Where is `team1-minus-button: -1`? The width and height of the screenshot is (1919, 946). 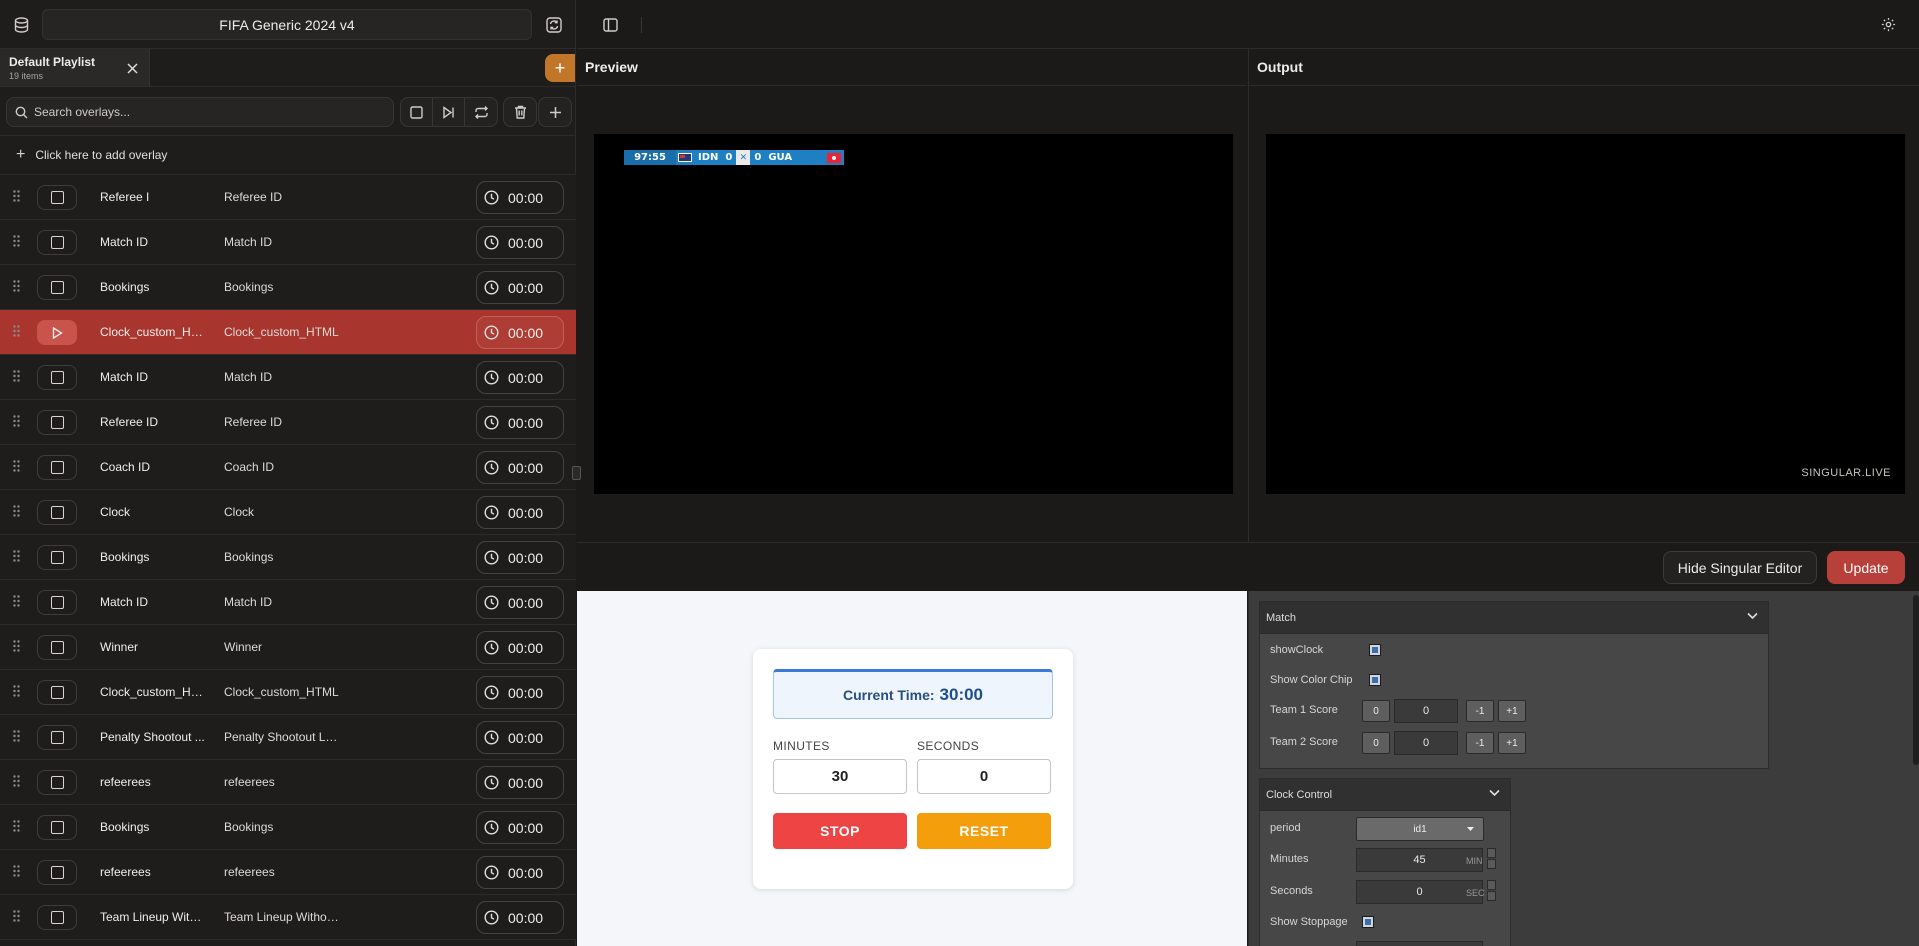
team1-minus-button: -1 is located at coordinates (1480, 711).